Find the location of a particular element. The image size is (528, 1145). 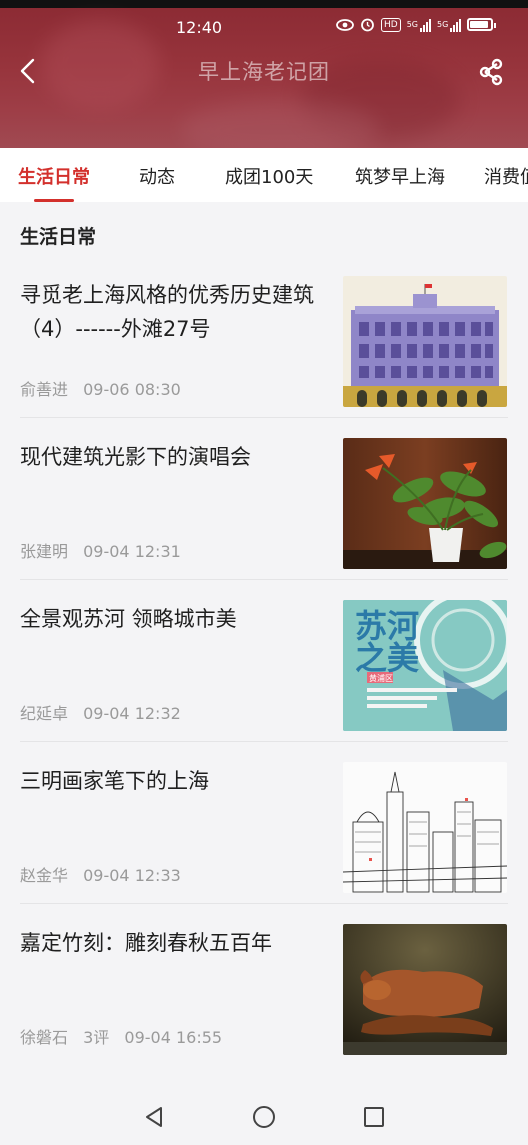

article-time: 09-04 16:55 is located at coordinates (173, 1037).